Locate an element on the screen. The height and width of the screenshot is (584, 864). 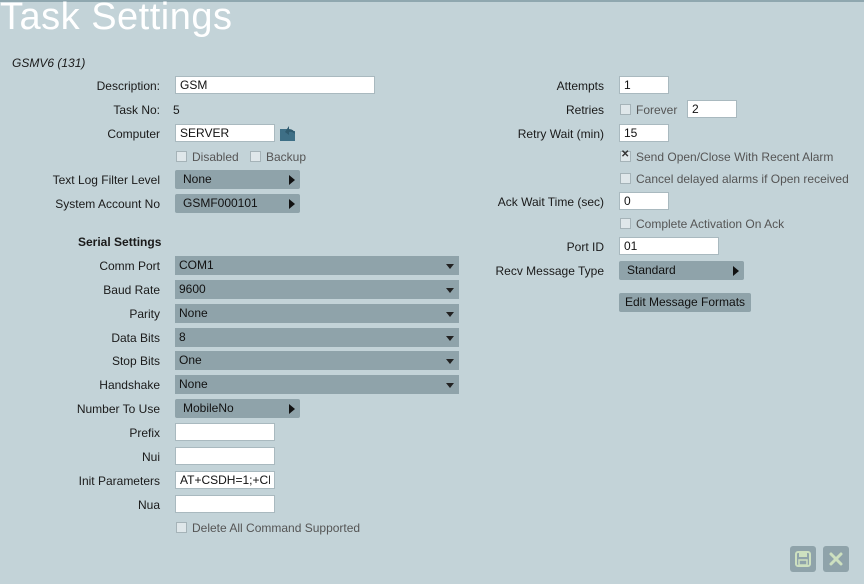
system-account-select: GSMF000101 is located at coordinates (237, 203).